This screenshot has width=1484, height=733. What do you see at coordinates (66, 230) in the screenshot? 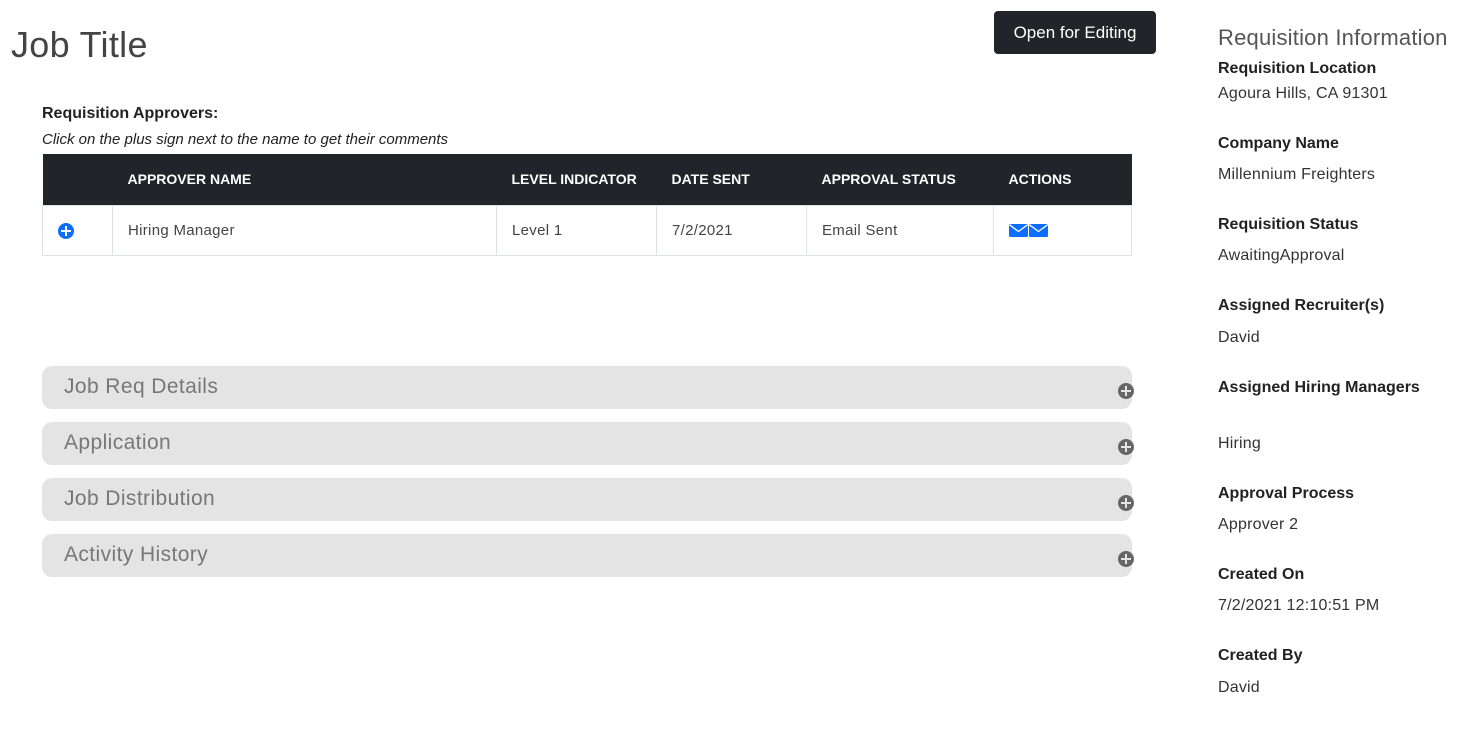
I see `expand-comments-plus-icon` at bounding box center [66, 230].